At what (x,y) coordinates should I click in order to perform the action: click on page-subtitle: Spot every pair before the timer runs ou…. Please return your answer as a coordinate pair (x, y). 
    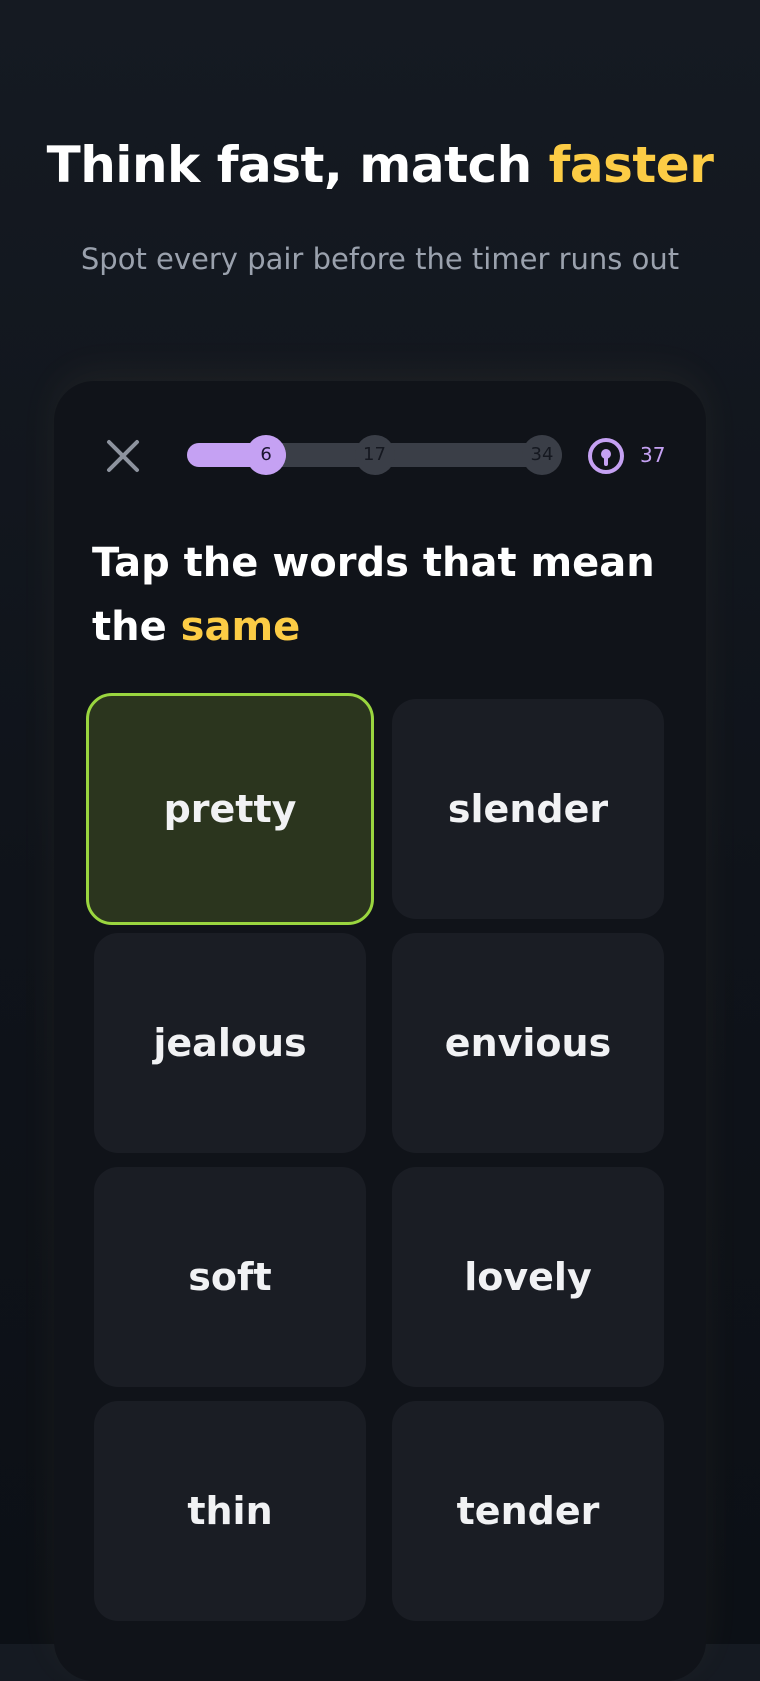
    Looking at the image, I should click on (380, 259).